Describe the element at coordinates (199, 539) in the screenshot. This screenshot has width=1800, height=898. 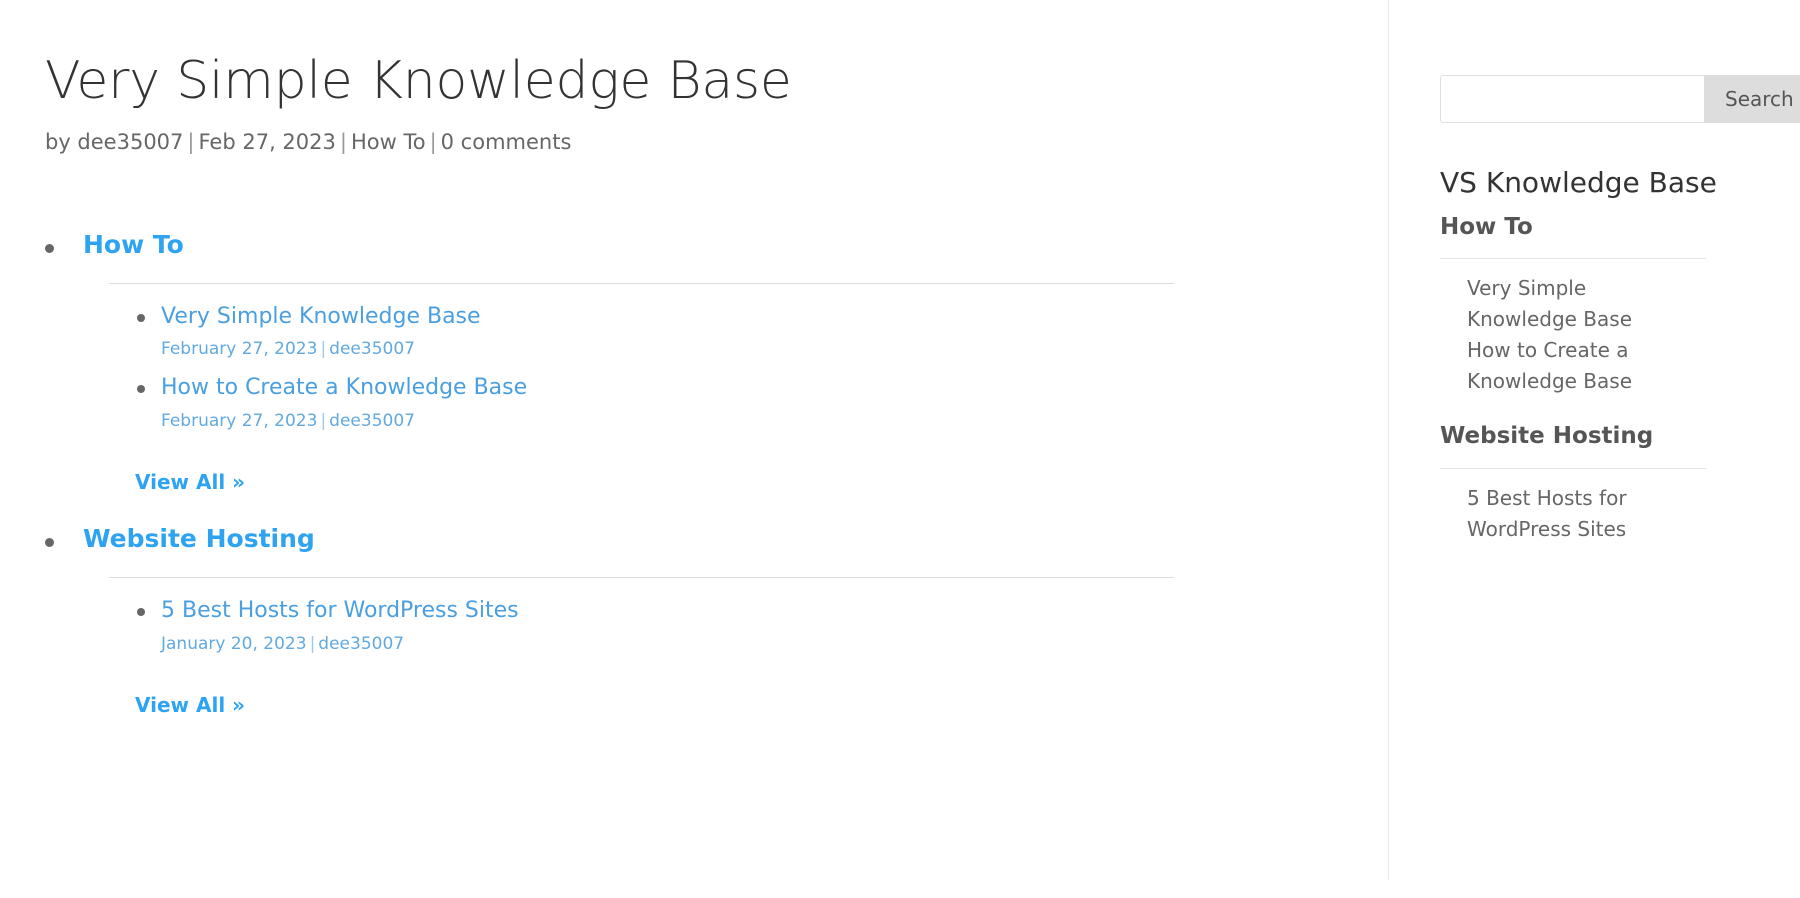
I see `category-title-link: Website Hosting` at that location.